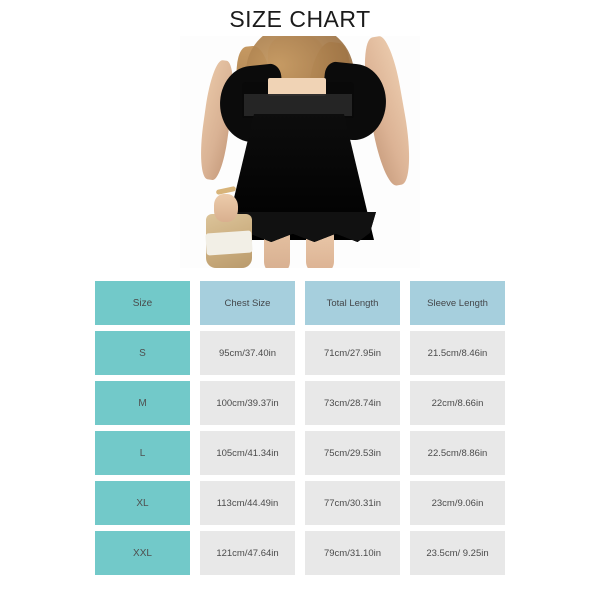 This screenshot has width=600, height=600. What do you see at coordinates (142, 303) in the screenshot?
I see `column-header-size: Size` at bounding box center [142, 303].